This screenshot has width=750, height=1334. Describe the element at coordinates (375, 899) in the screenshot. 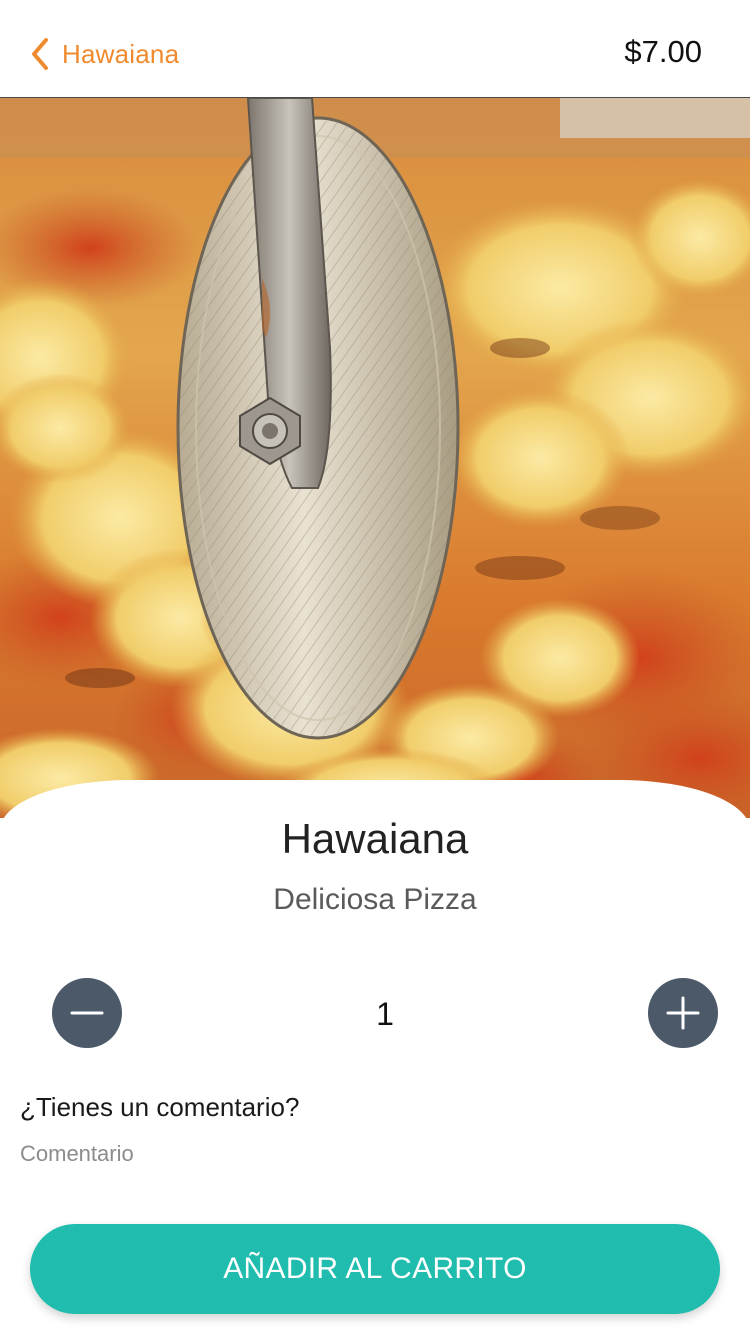

I see `product-description: Deliciosa Pizza` at that location.